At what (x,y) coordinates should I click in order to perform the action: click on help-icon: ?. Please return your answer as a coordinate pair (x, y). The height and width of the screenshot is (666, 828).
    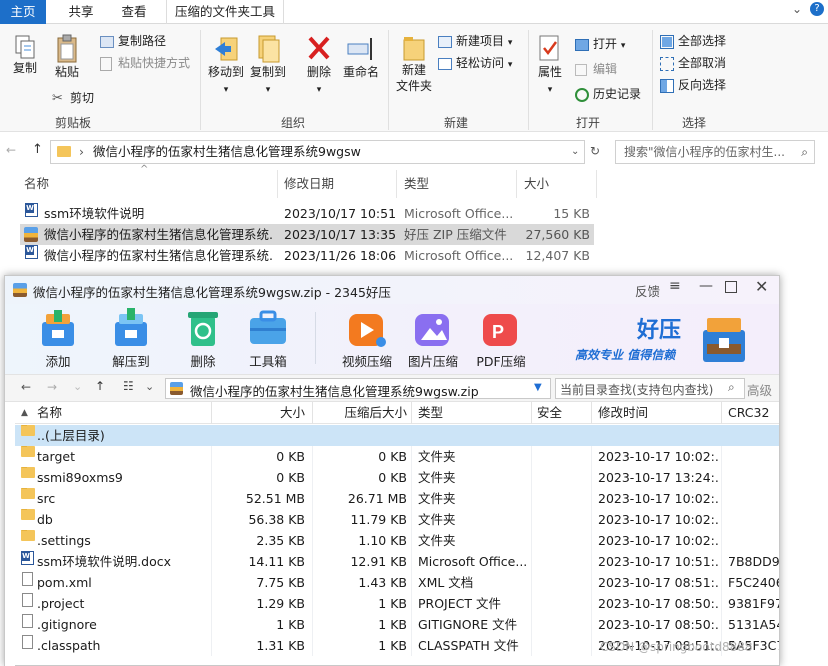
    Looking at the image, I should click on (817, 9).